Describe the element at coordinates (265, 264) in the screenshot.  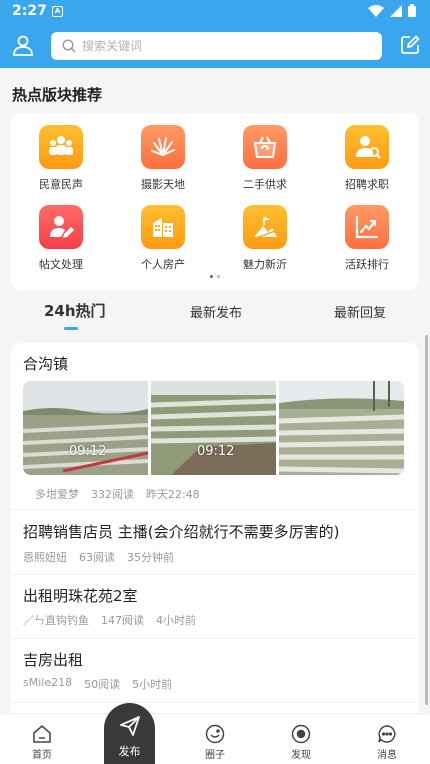
I see `category-label: 魅力新沂` at that location.